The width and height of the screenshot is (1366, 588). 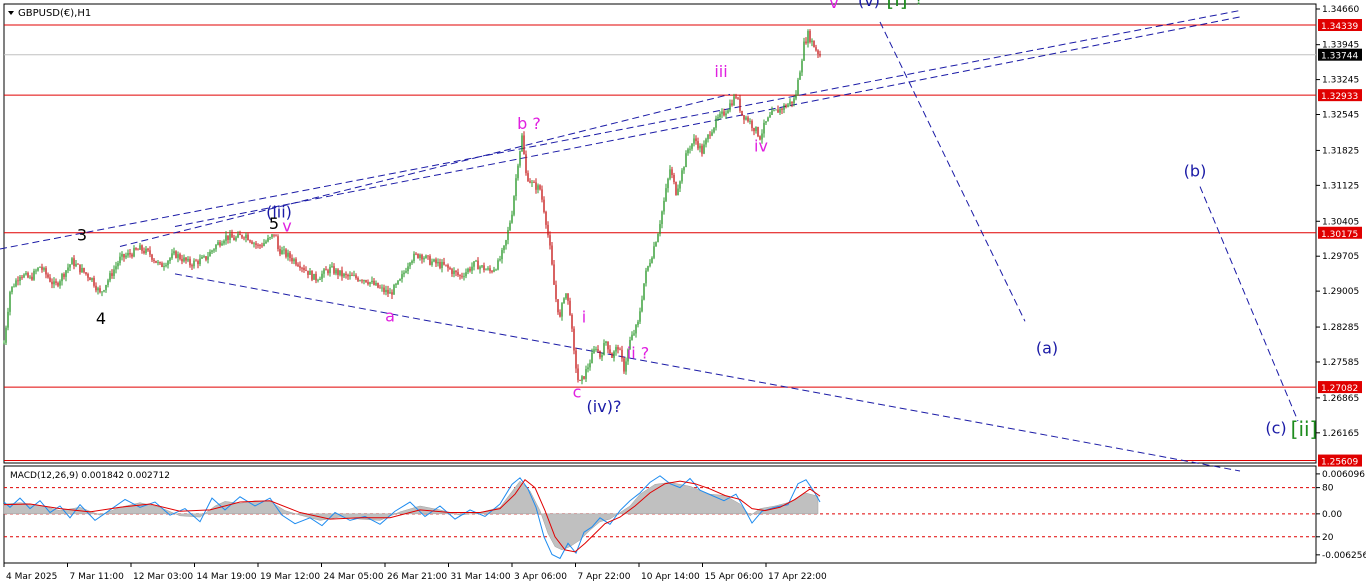 I want to click on symbol-menu: GBPUSD(€),H1, so click(x=49, y=13).